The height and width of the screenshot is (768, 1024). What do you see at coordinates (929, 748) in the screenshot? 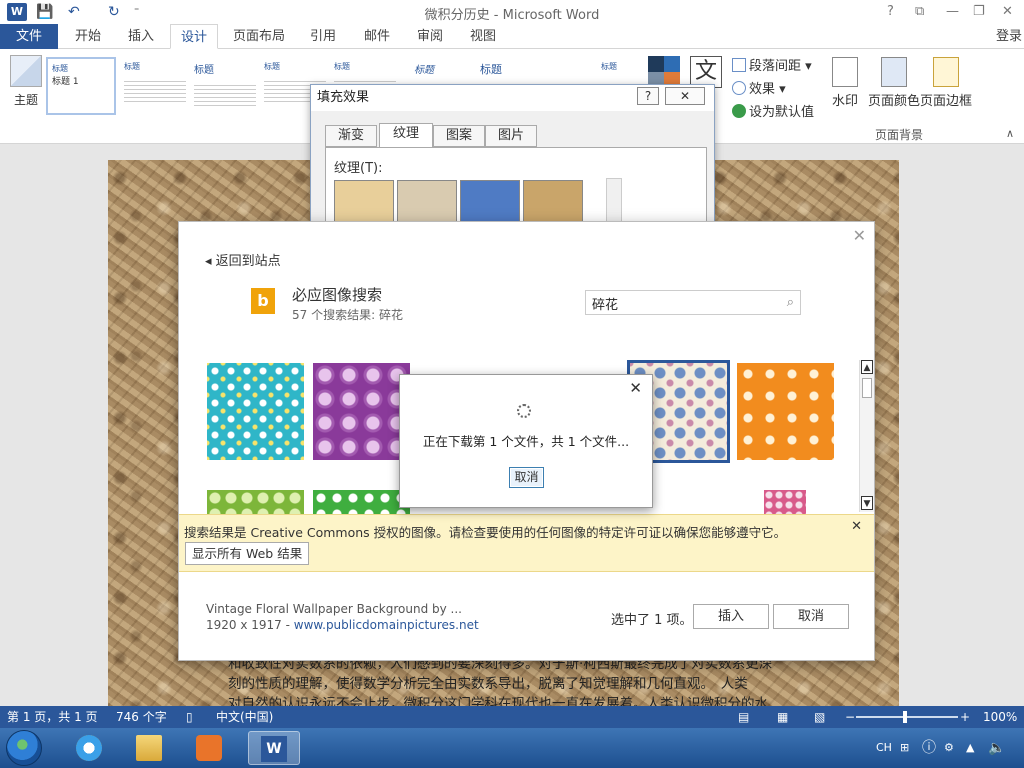
I see `help-tray-icon: ⓘ` at bounding box center [929, 748].